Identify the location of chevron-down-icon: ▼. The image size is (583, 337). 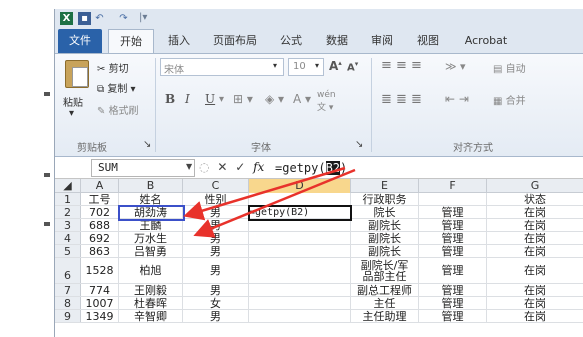
(189, 166).